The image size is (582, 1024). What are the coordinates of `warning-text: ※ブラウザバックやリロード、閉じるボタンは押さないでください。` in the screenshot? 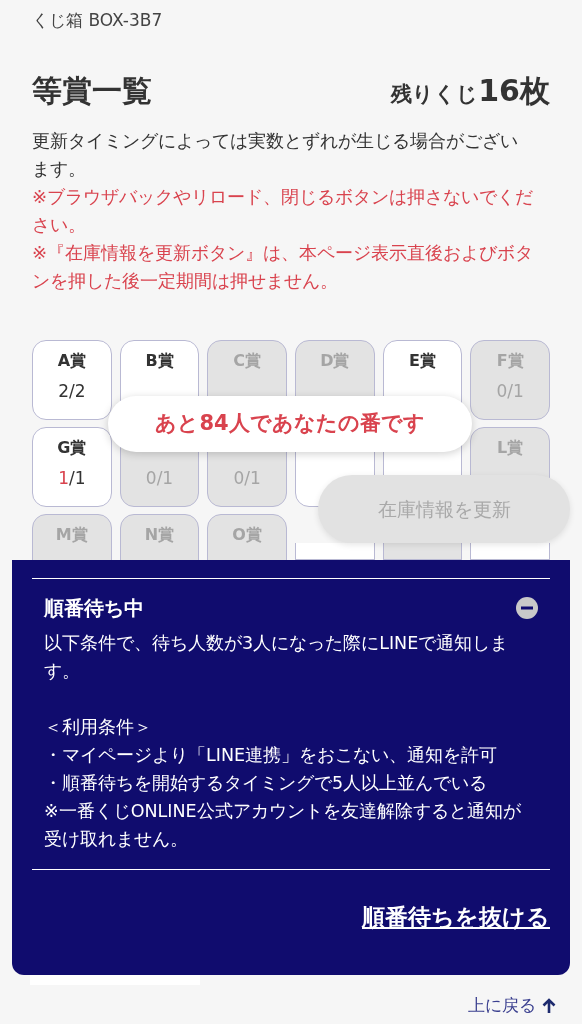 It's located at (283, 211).